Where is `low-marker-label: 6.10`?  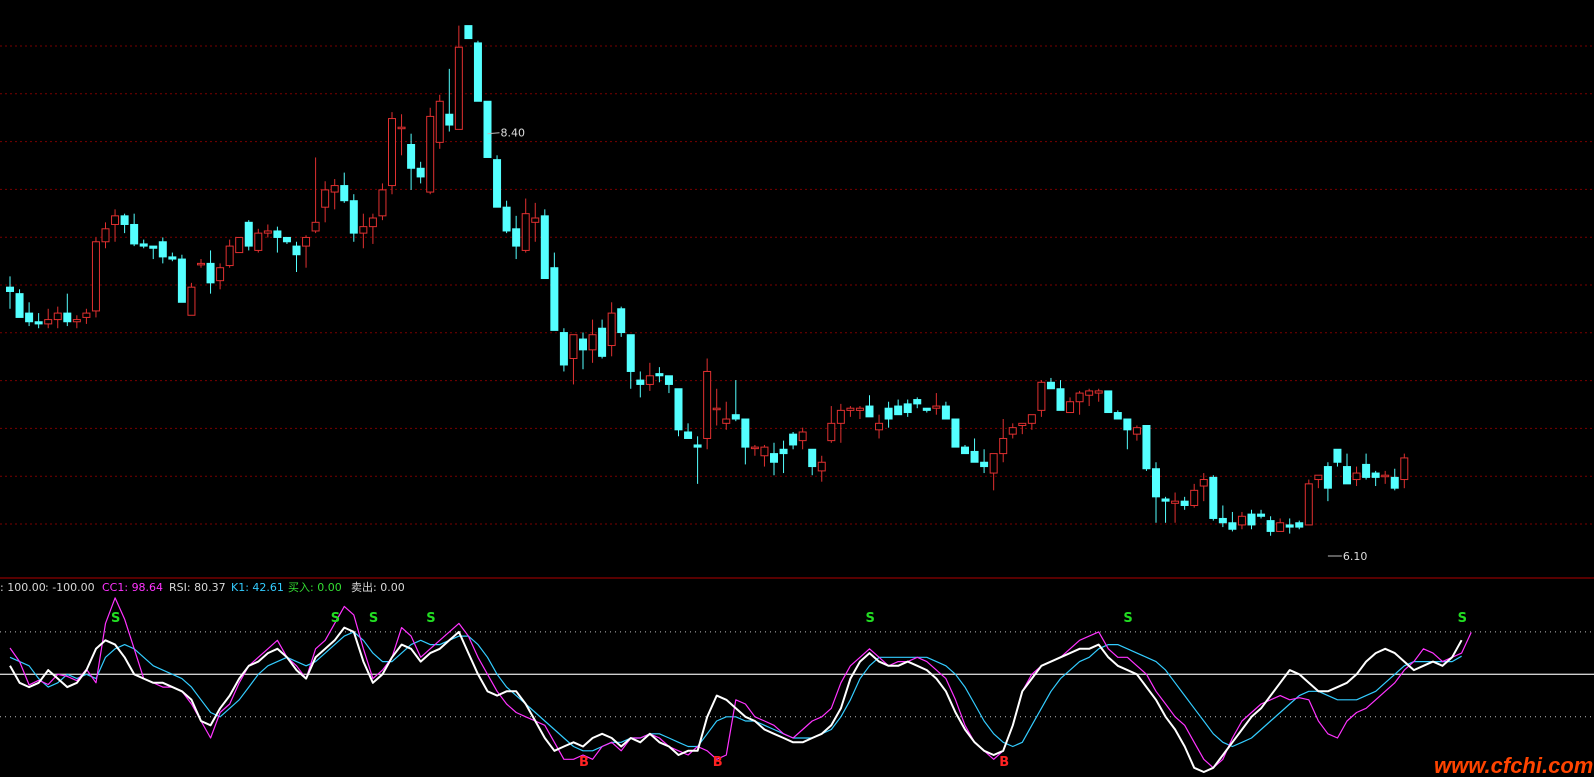
low-marker-label: 6.10 is located at coordinates (1355, 556).